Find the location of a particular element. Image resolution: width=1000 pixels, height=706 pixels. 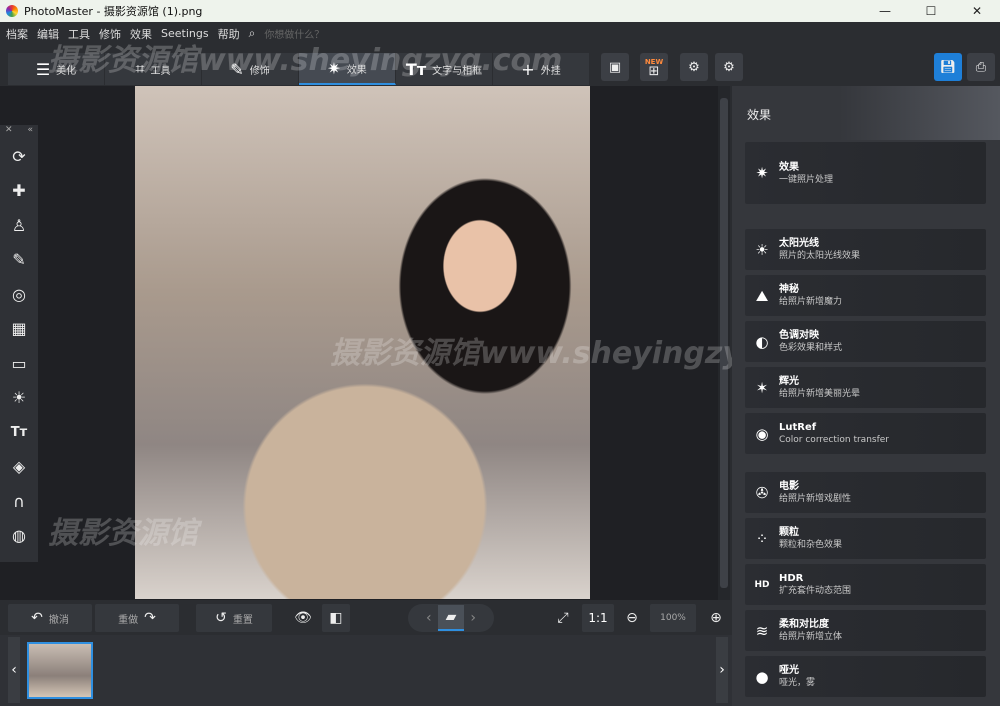

zoom-out-button: ⊖ is located at coordinates (632, 618).